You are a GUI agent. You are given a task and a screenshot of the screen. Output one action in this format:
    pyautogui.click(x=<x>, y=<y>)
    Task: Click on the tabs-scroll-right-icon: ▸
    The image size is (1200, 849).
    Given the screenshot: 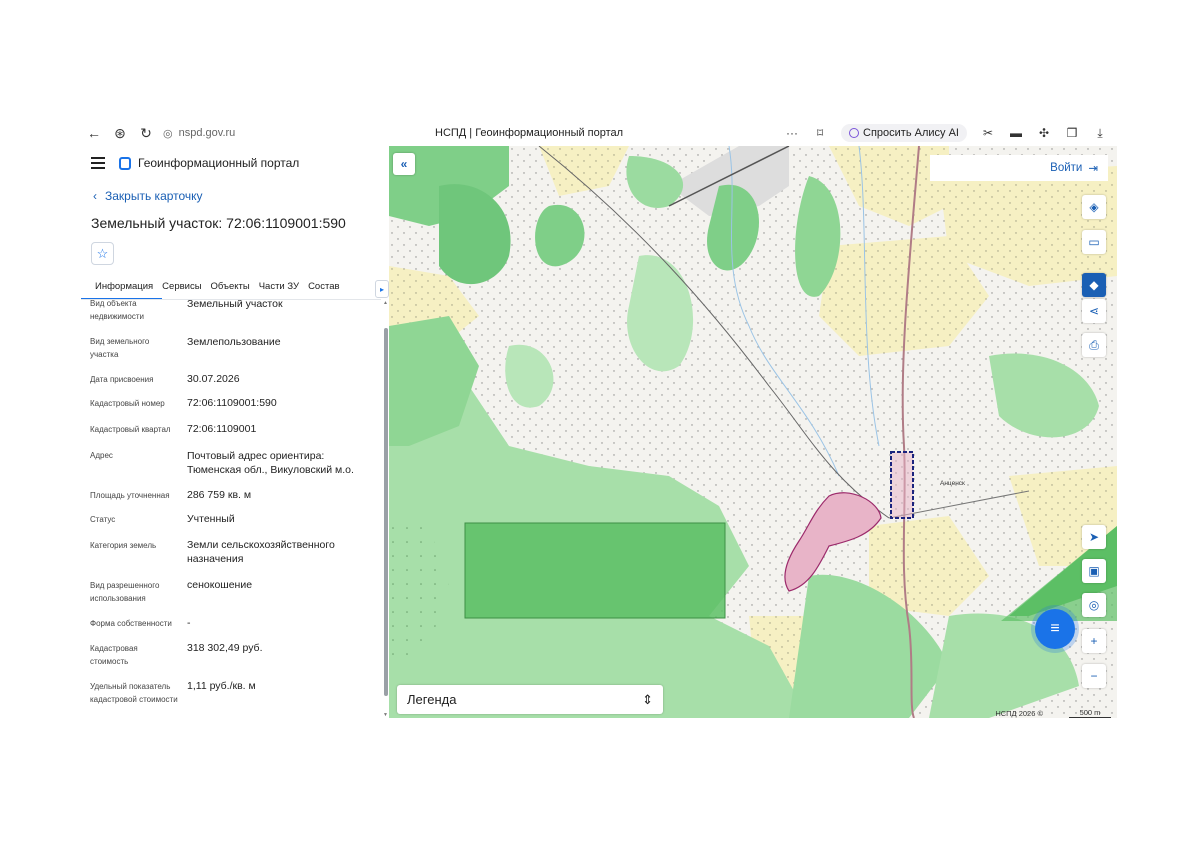 What is the action you would take?
    pyautogui.click(x=382, y=289)
    